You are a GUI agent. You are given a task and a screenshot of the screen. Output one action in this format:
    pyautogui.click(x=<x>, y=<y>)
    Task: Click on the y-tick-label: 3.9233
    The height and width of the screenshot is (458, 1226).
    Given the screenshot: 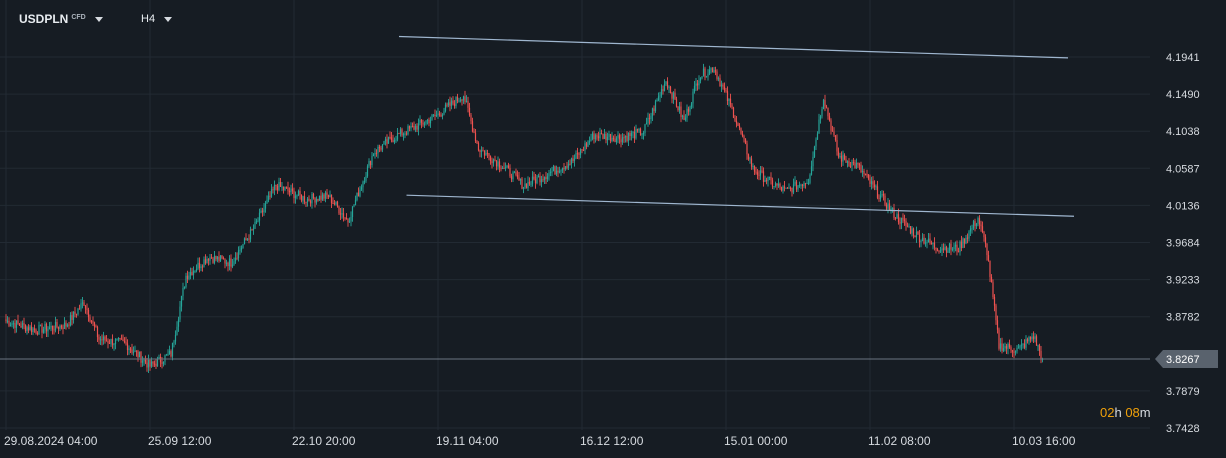 What is the action you would take?
    pyautogui.click(x=1183, y=281)
    